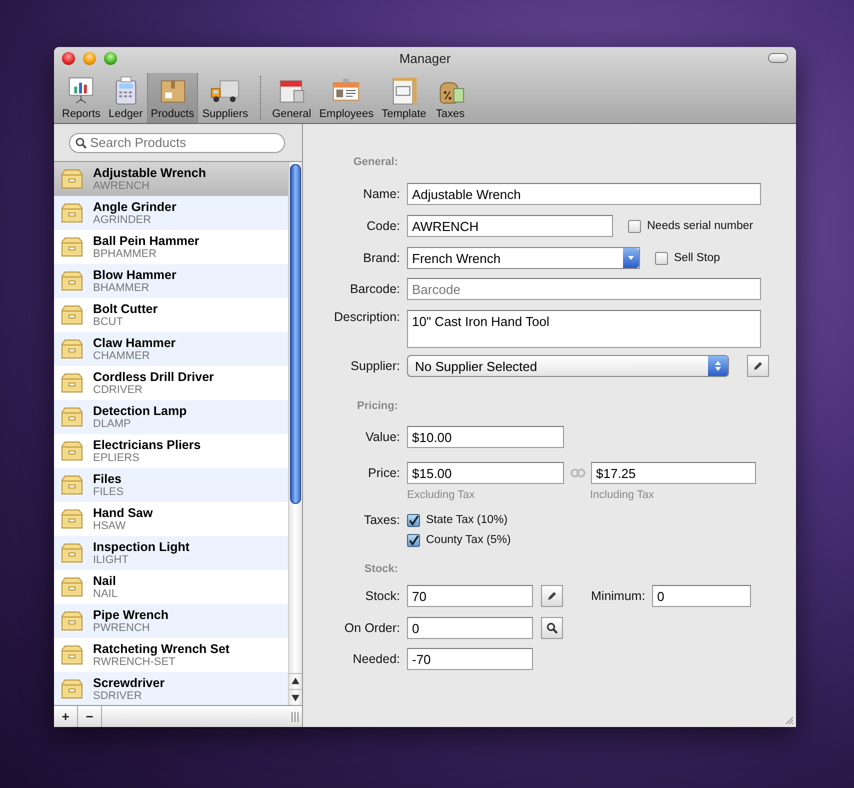 This screenshot has height=788, width=854. What do you see at coordinates (118, 390) in the screenshot?
I see `product-code: CDRIVER` at bounding box center [118, 390].